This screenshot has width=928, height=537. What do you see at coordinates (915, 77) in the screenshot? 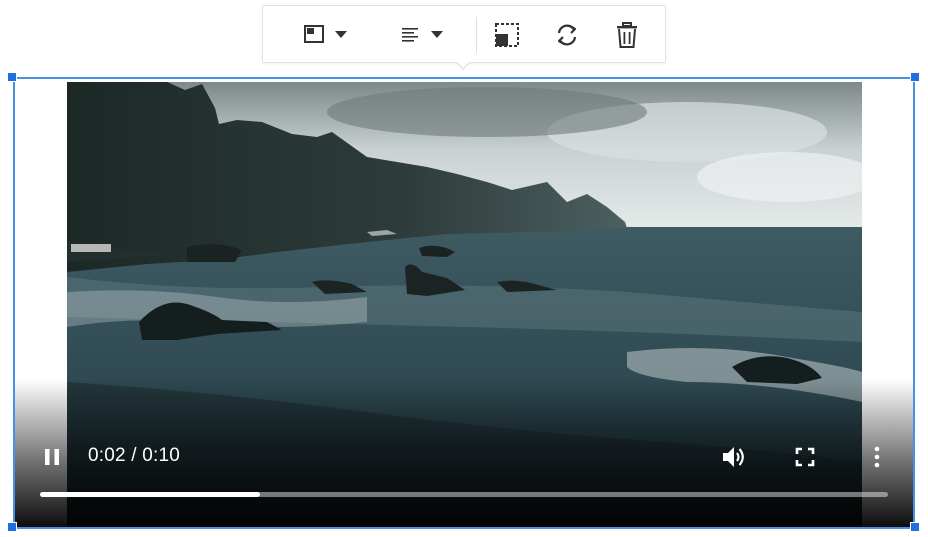
I see `resize-handle-top-right` at bounding box center [915, 77].